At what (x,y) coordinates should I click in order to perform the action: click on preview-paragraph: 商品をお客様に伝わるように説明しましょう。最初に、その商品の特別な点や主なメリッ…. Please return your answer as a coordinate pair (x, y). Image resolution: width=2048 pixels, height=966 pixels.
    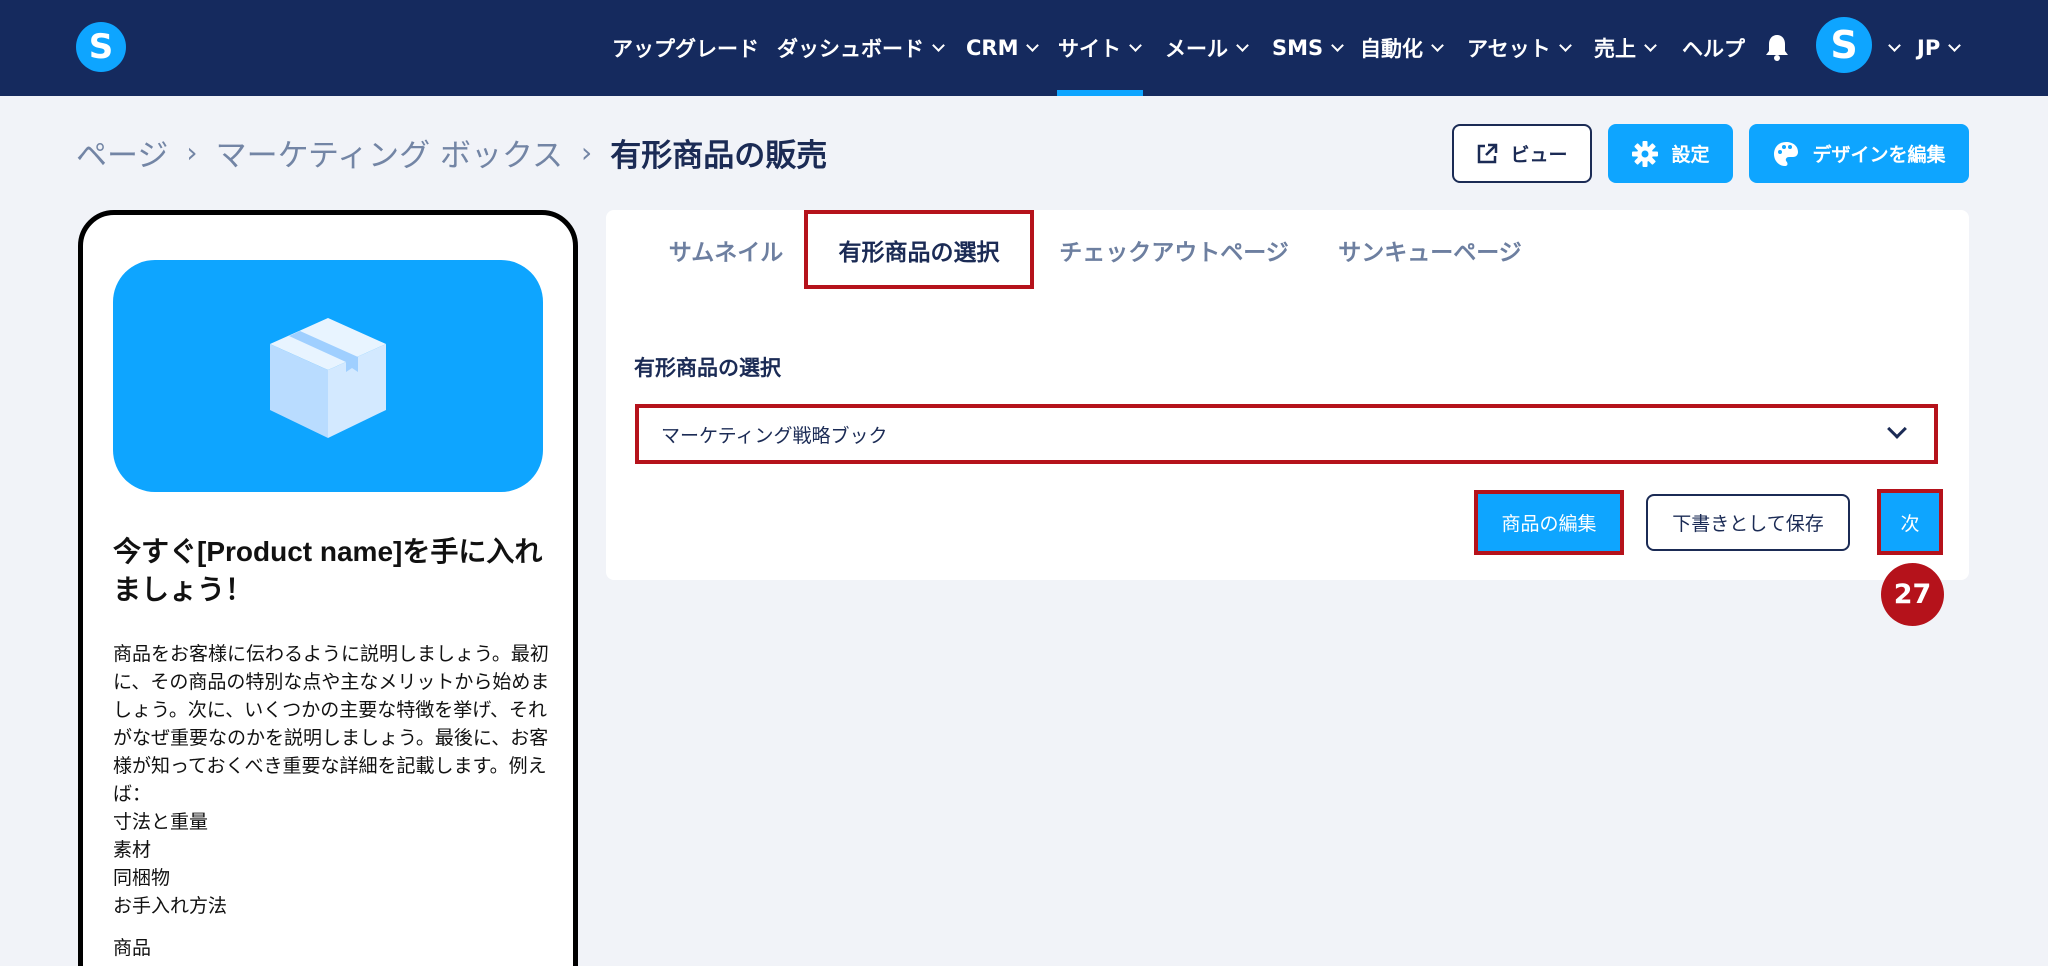
    Looking at the image, I should click on (331, 724).